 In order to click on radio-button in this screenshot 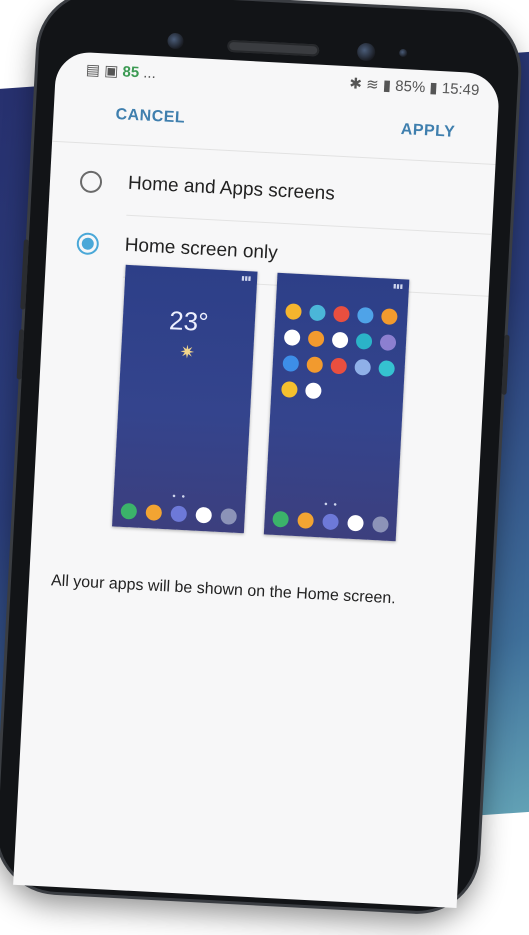, I will do `click(91, 182)`.